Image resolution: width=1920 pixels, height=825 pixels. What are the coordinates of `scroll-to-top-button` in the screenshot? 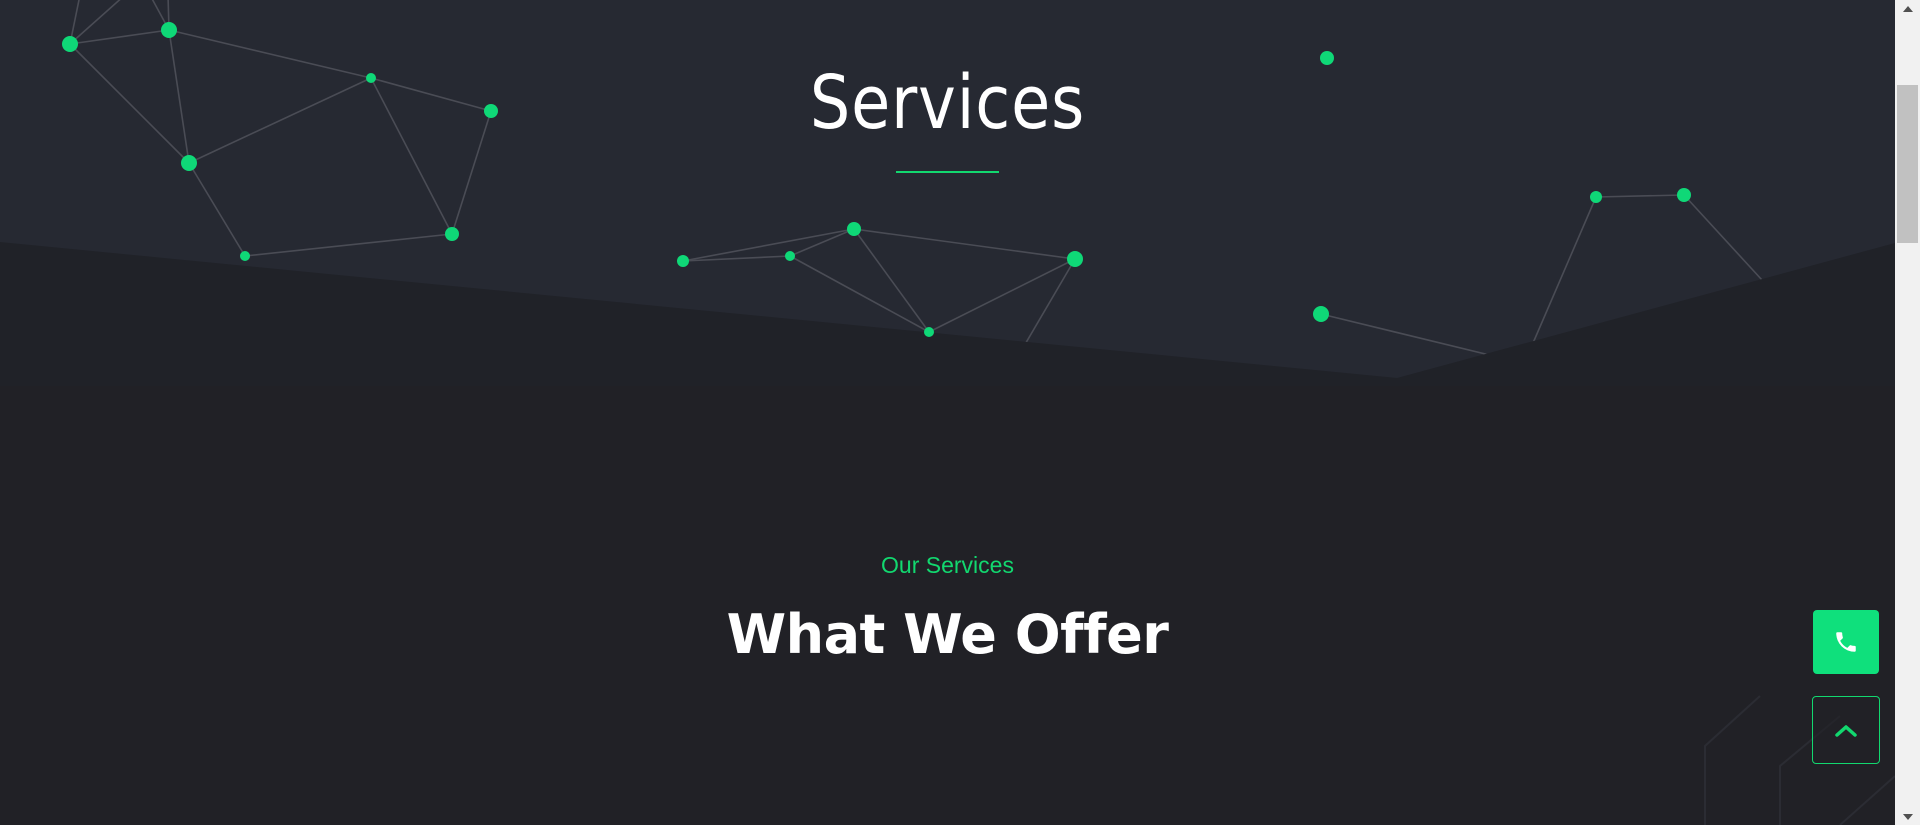 It's located at (1846, 730).